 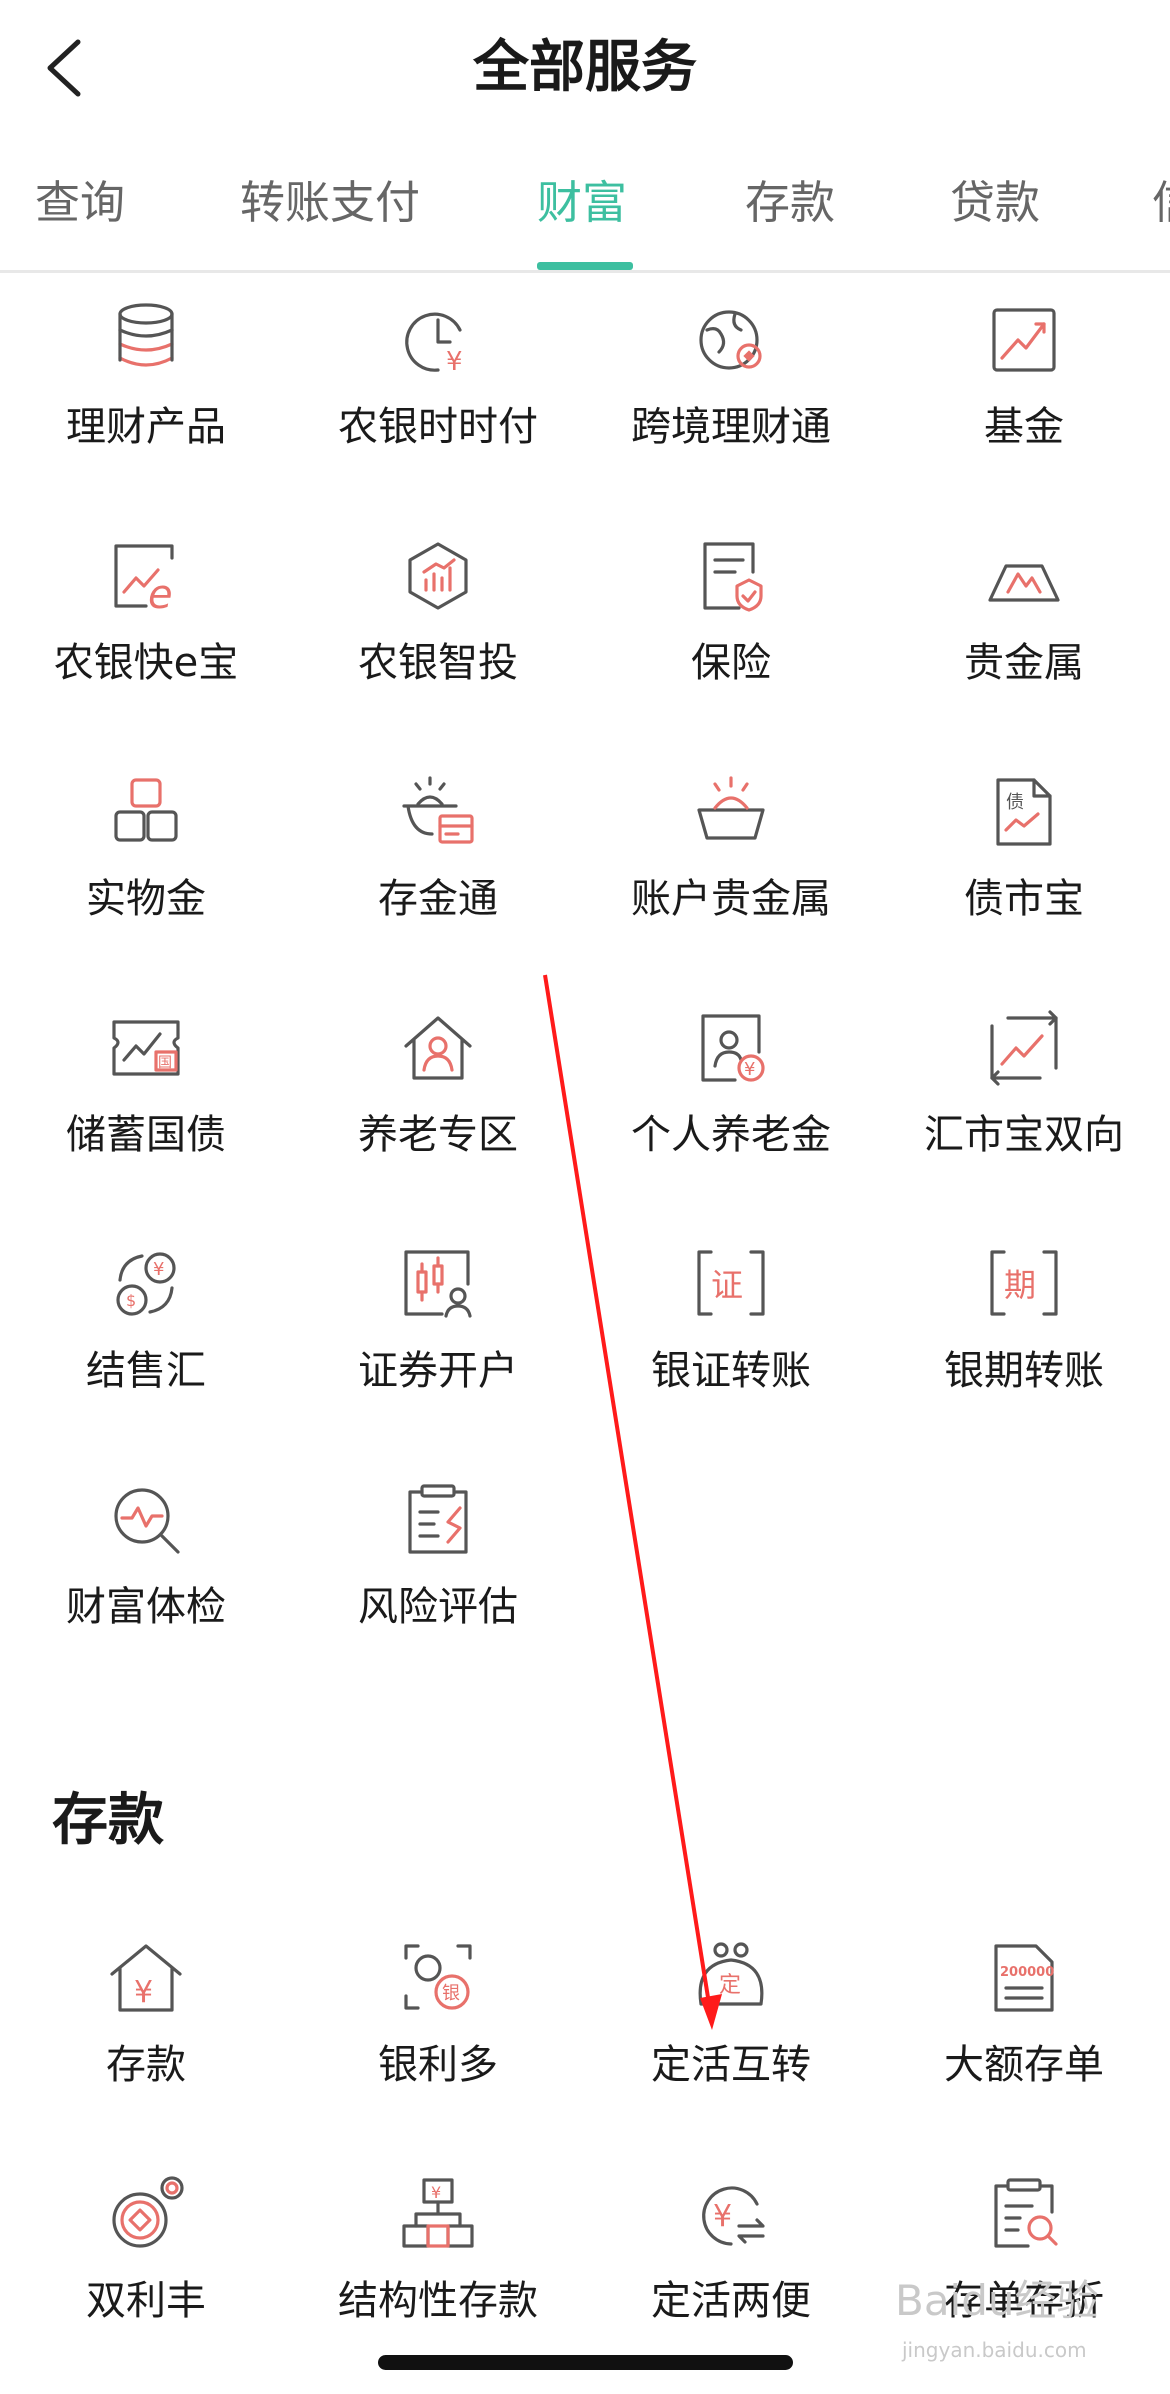 What do you see at coordinates (160, 594) in the screenshot?
I see `svg-text: e` at bounding box center [160, 594].